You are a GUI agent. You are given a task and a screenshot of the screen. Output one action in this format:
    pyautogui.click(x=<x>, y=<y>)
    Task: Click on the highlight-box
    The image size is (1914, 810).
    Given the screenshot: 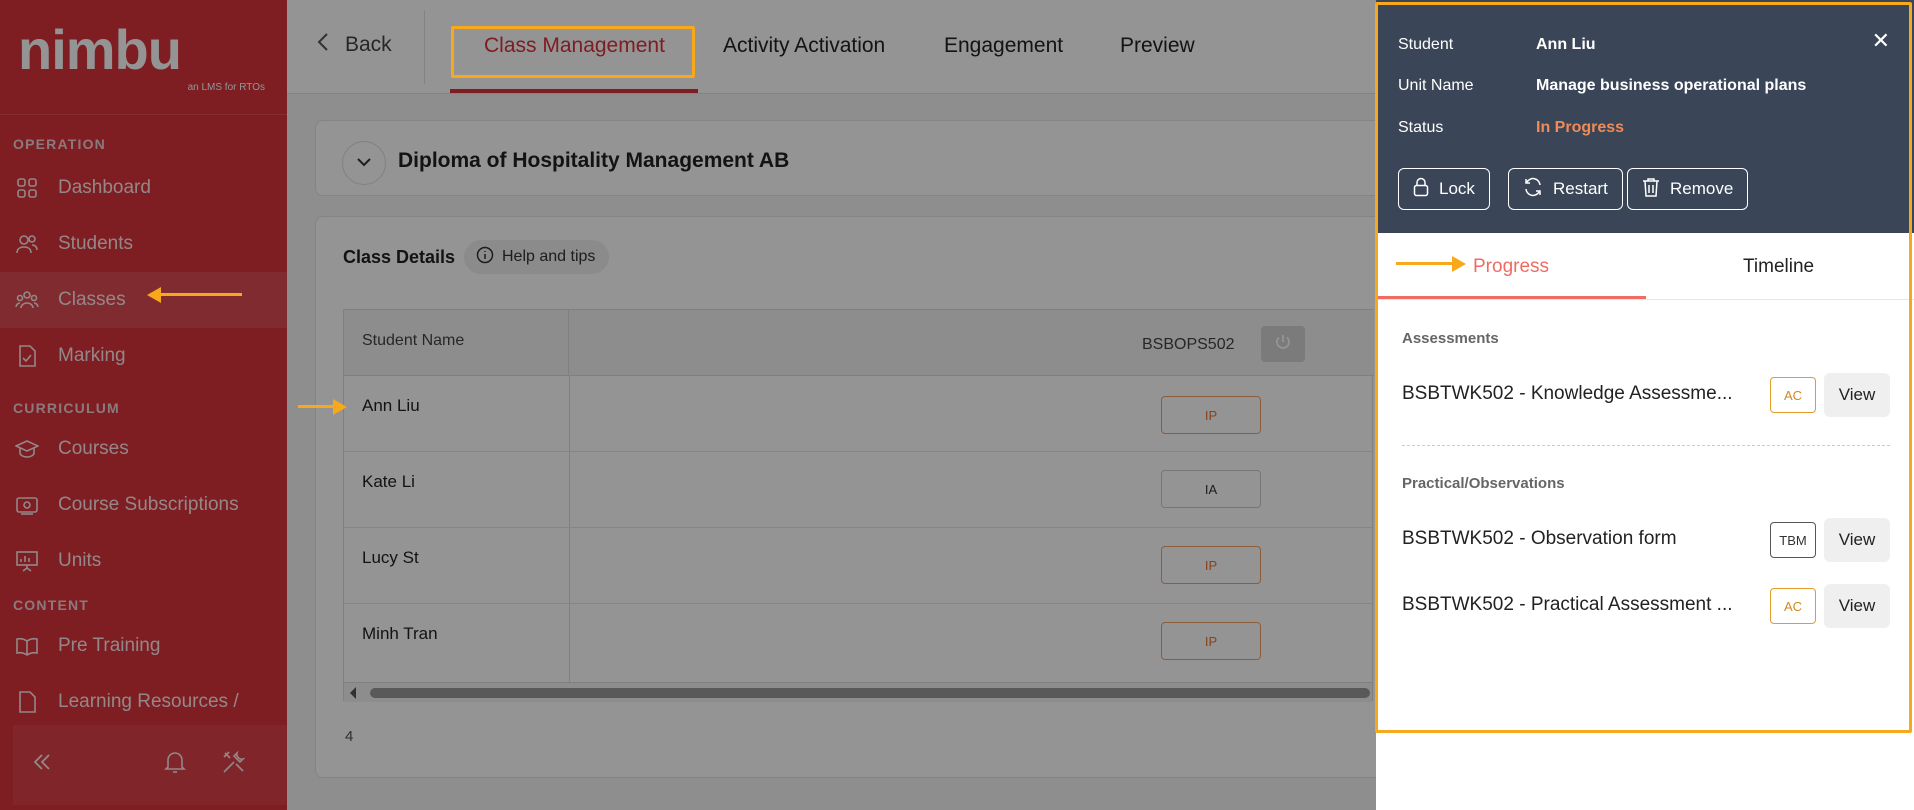 What is the action you would take?
    pyautogui.click(x=573, y=52)
    